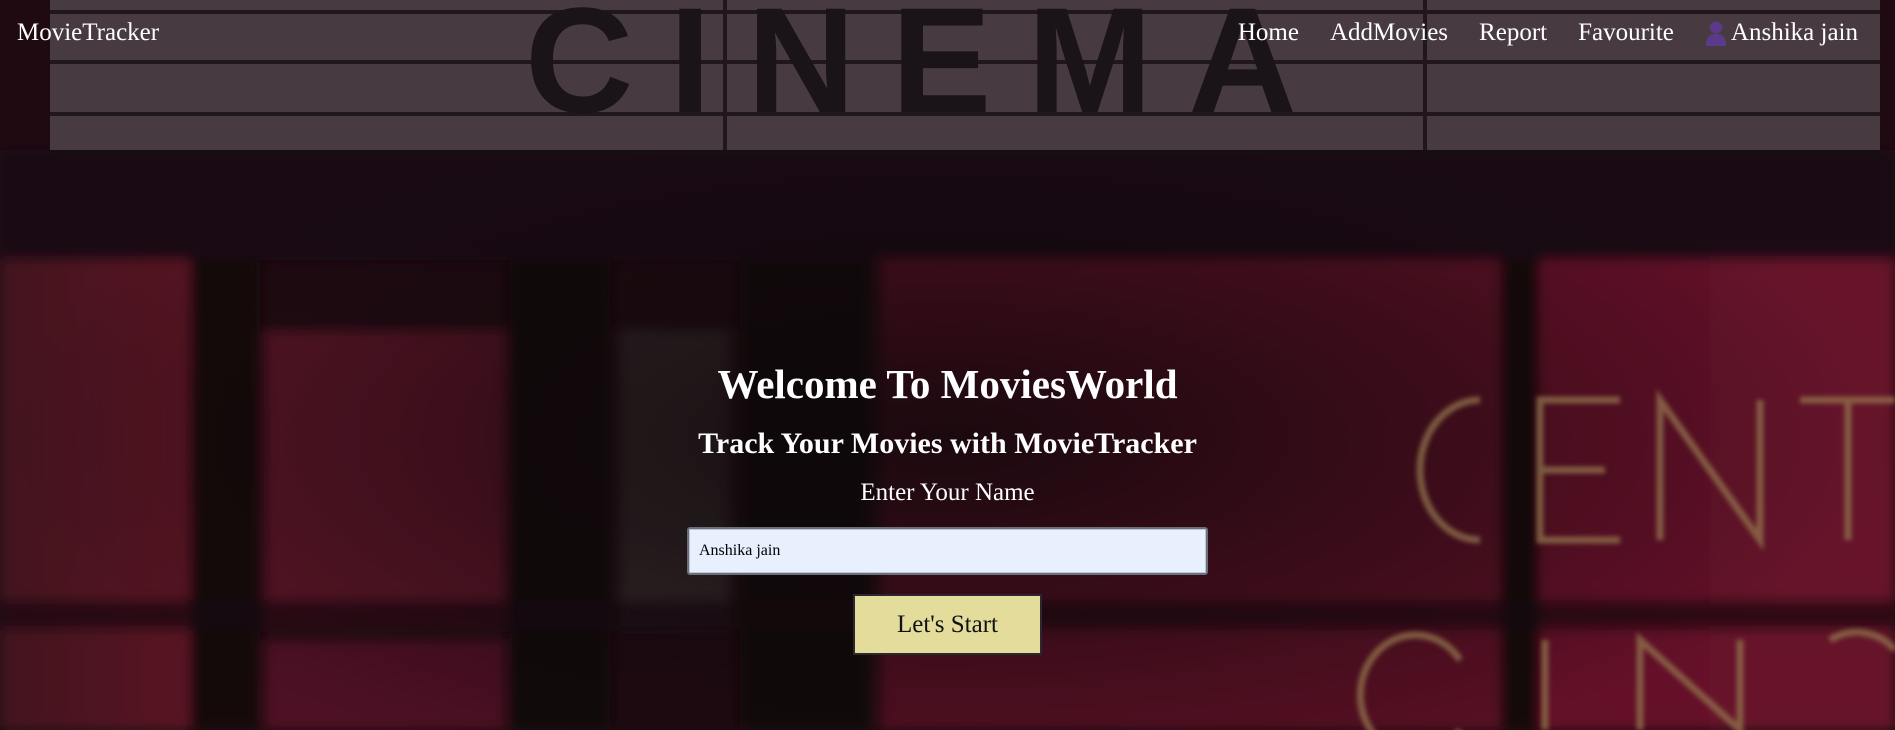 Image resolution: width=1895 pixels, height=730 pixels. What do you see at coordinates (947, 384) in the screenshot?
I see `page-title: Welcome To MoviesWorld` at bounding box center [947, 384].